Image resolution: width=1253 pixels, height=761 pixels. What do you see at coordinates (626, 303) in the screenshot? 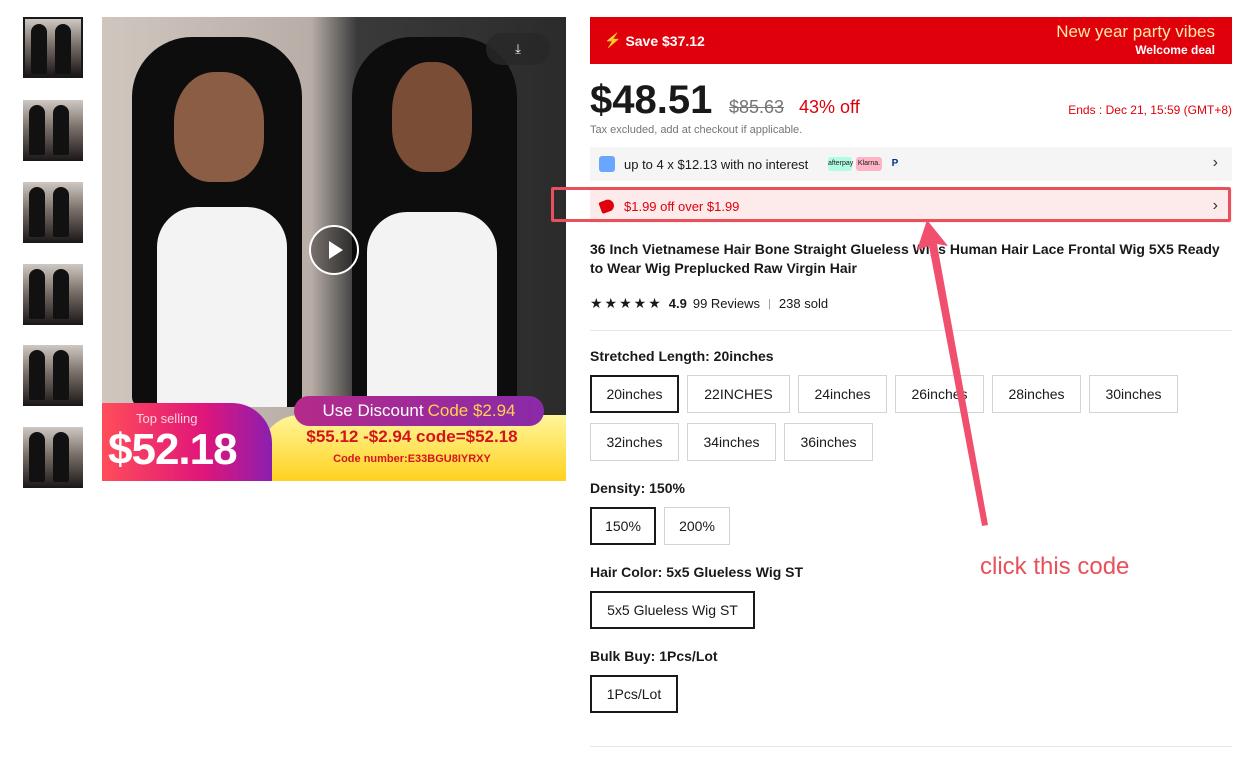
I see `star-rating-icon: ★★★★★` at bounding box center [626, 303].